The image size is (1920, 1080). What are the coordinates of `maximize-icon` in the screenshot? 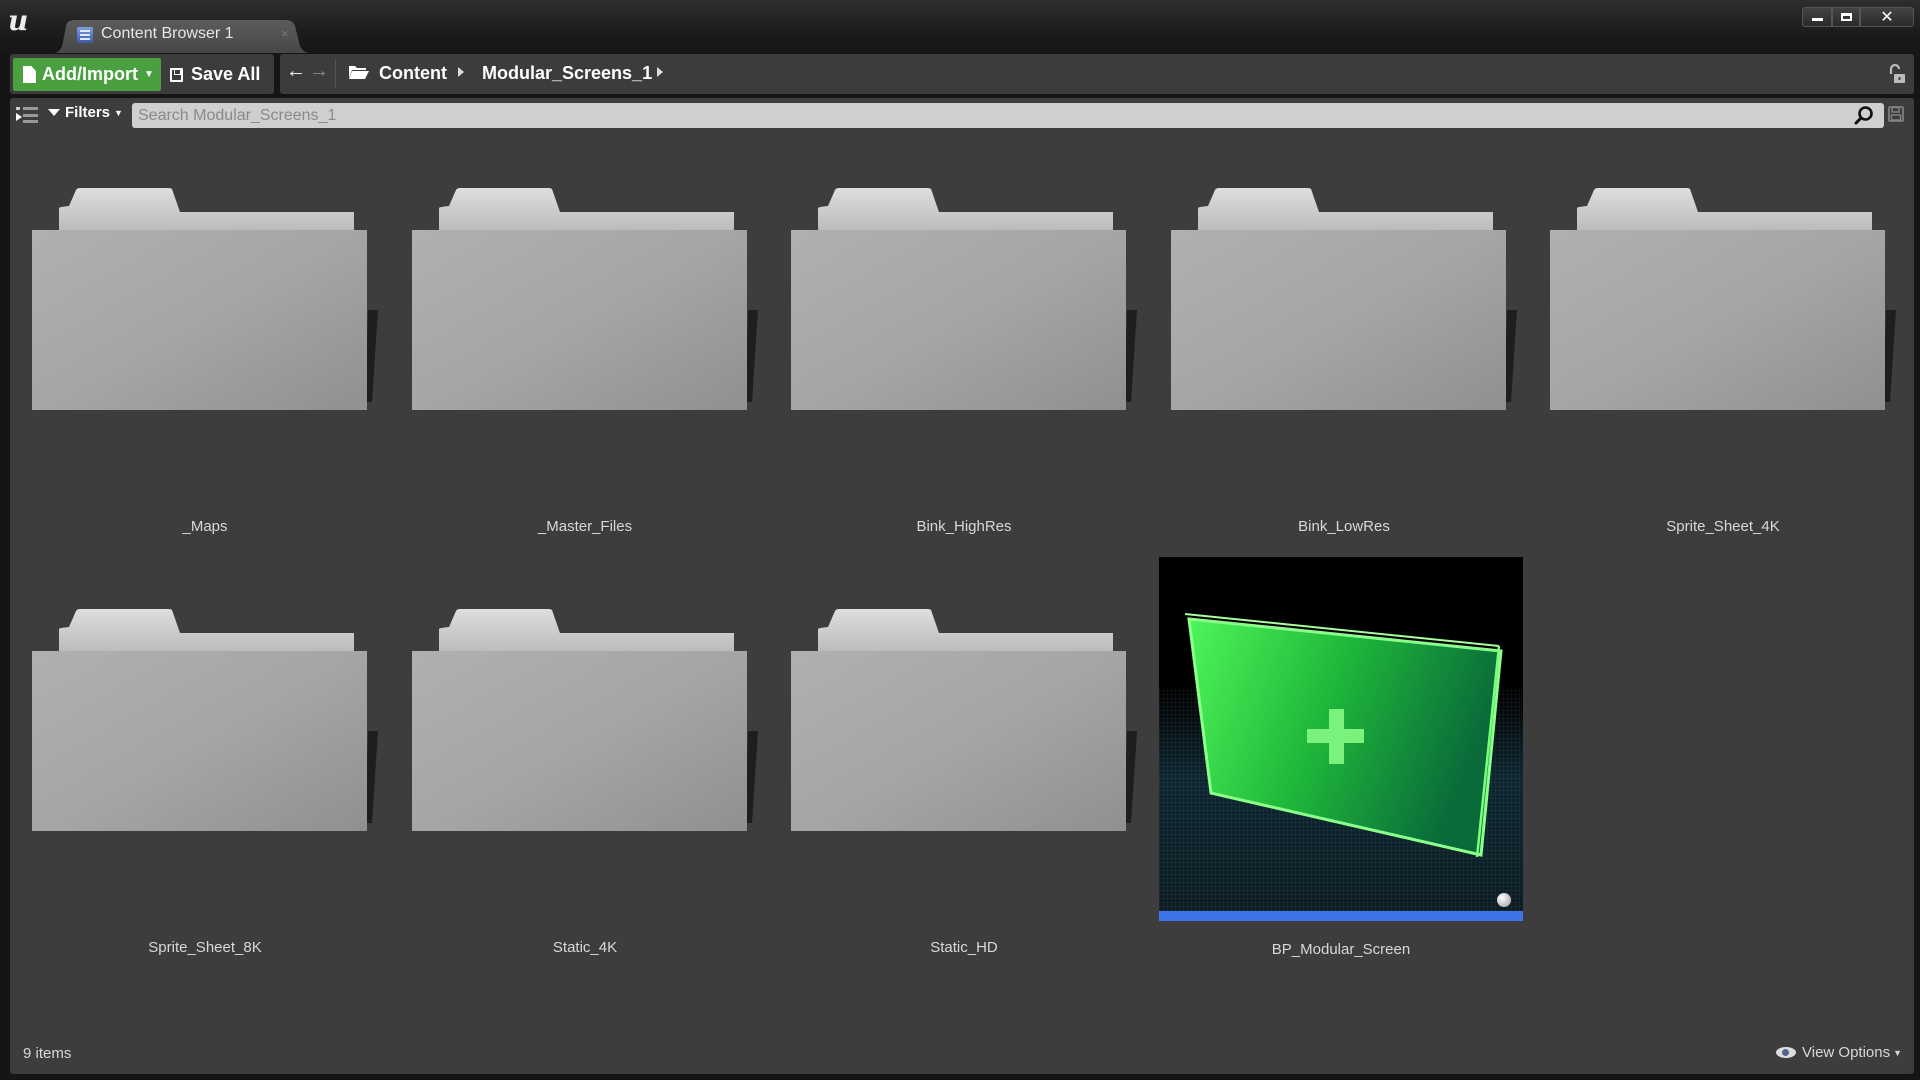 It's located at (1846, 17).